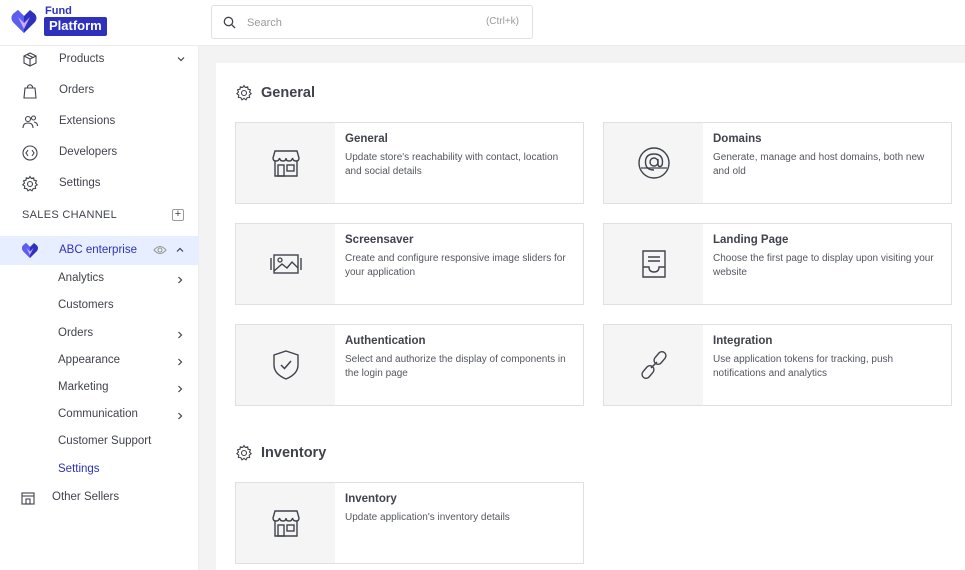  What do you see at coordinates (352, 23) in the screenshot?
I see `search-input` at bounding box center [352, 23].